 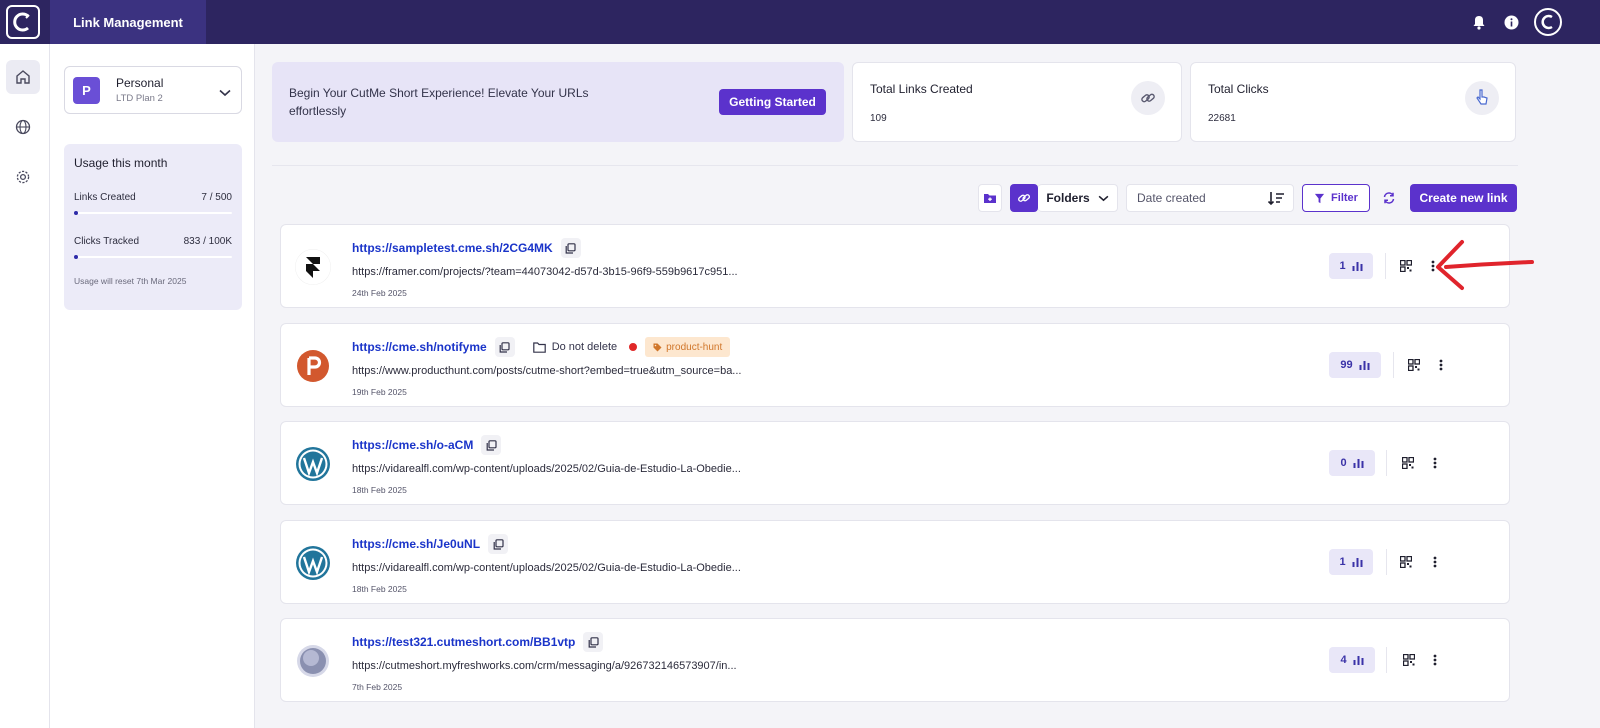 What do you see at coordinates (539, 347) in the screenshot?
I see `folder-icon` at bounding box center [539, 347].